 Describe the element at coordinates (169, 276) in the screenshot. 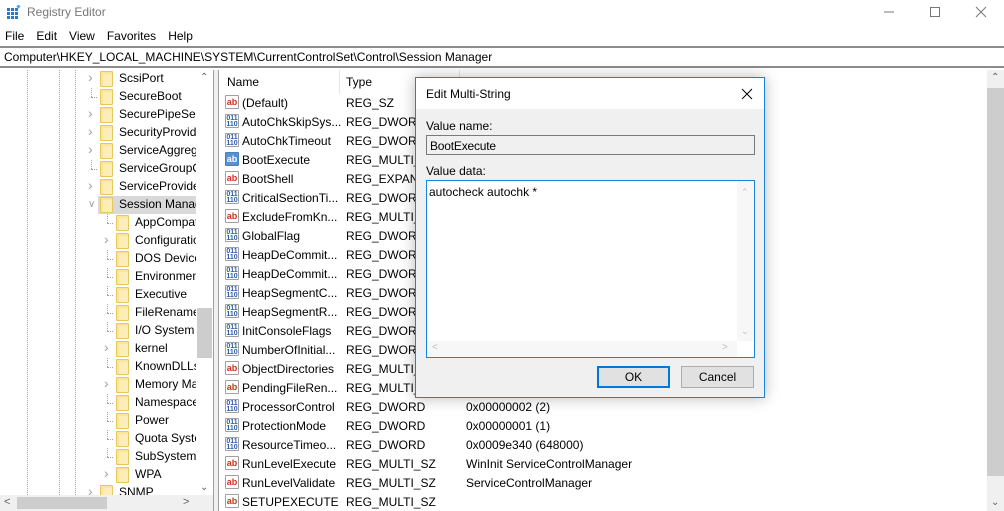

I see `tree-item-label: Environment` at that location.